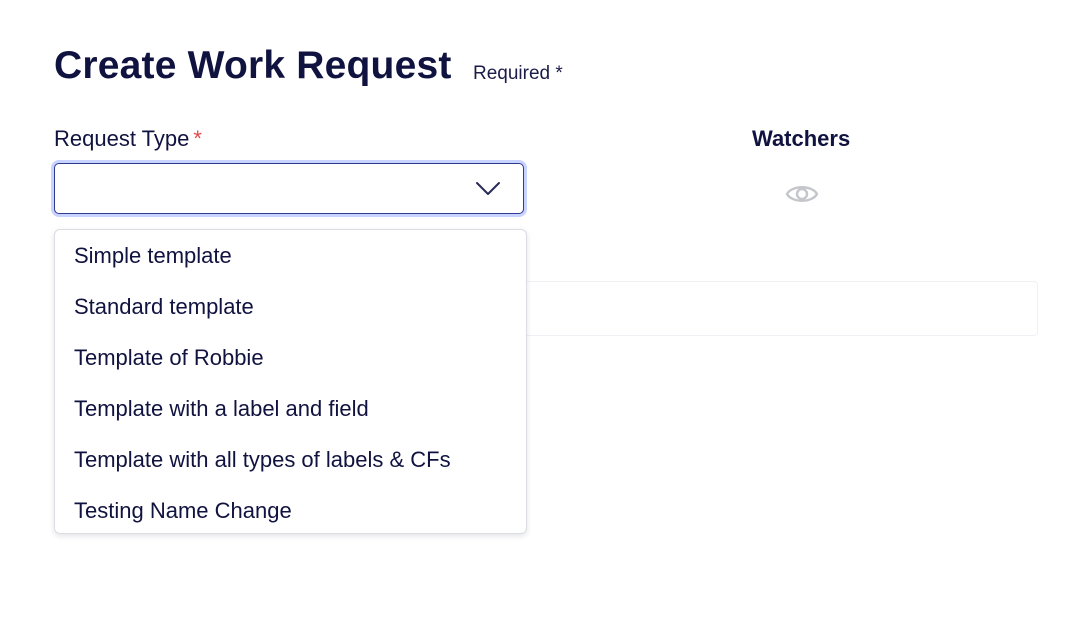 Image resolution: width=1086 pixels, height=638 pixels. What do you see at coordinates (289, 188) in the screenshot?
I see `request-type-select` at bounding box center [289, 188].